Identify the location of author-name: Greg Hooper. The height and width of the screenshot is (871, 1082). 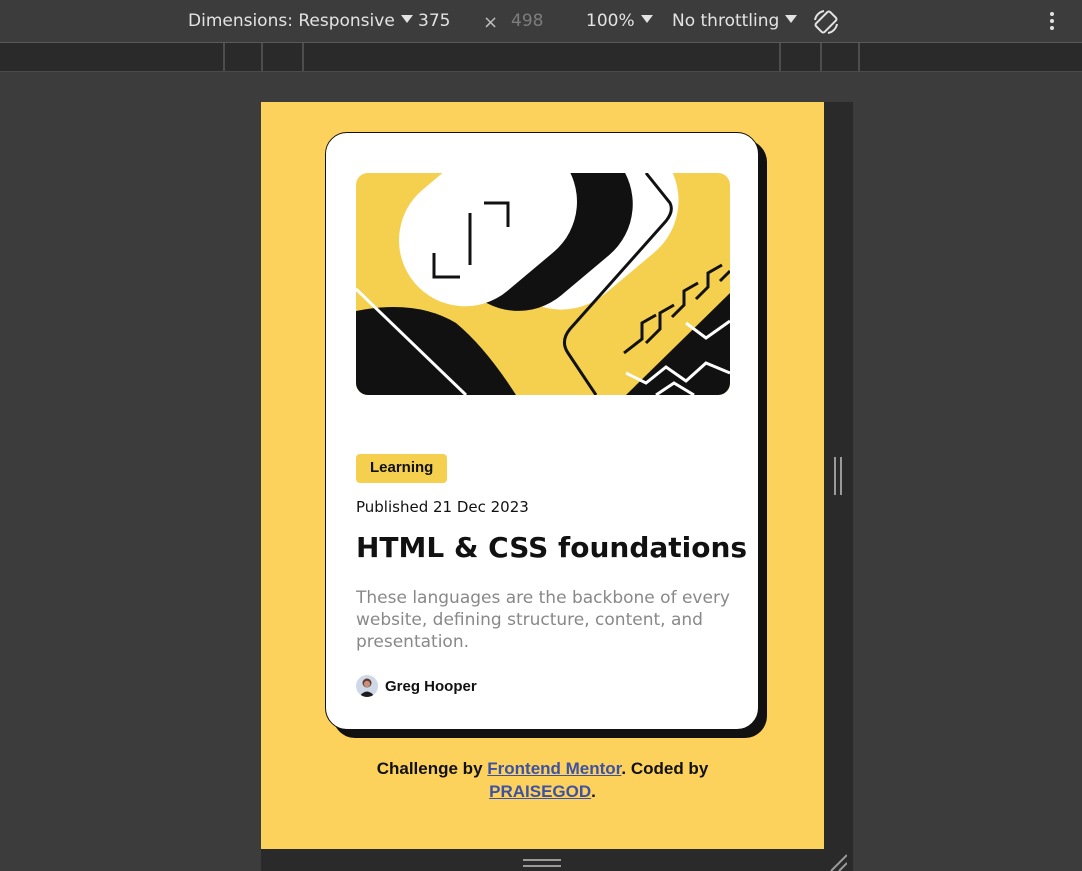
(431, 686).